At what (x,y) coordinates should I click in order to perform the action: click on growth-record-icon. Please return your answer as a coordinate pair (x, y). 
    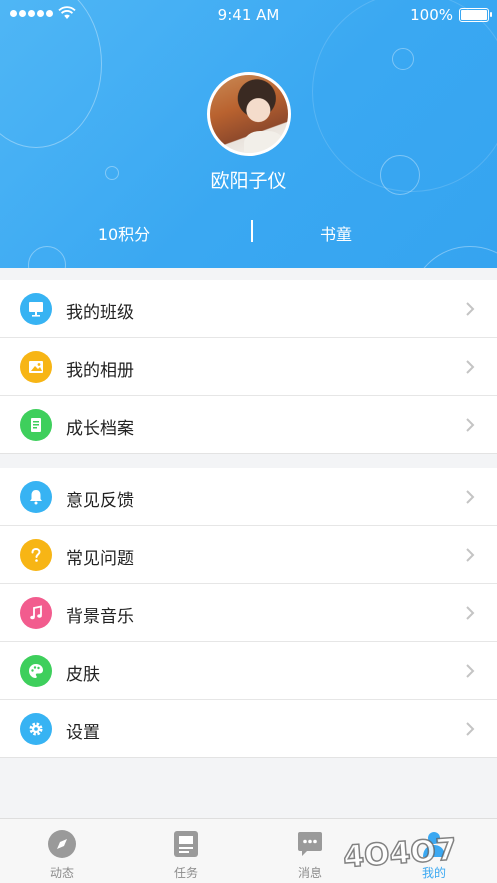
    Looking at the image, I should click on (36, 425).